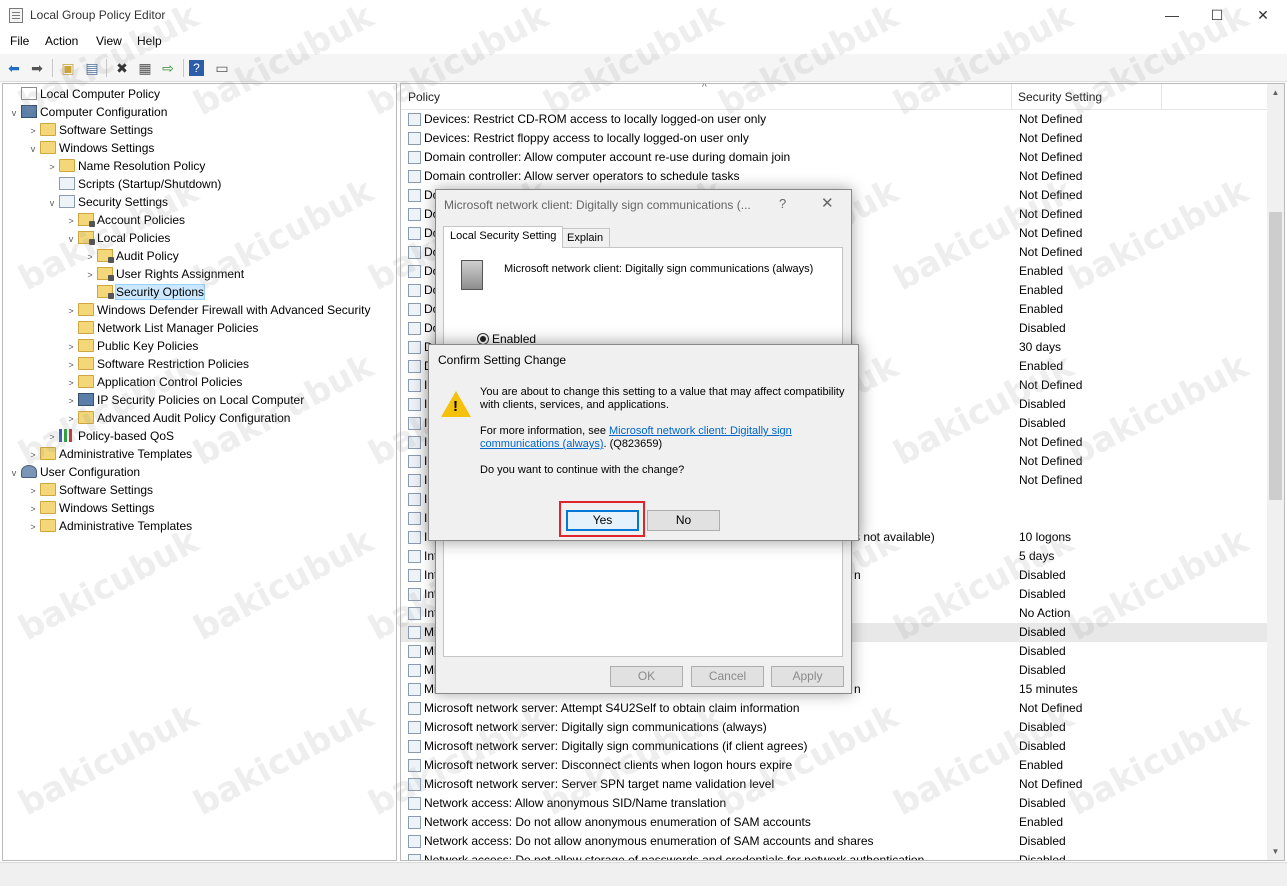 This screenshot has width=1287, height=886. I want to click on tree-node: v Security Settings, so click(106, 202).